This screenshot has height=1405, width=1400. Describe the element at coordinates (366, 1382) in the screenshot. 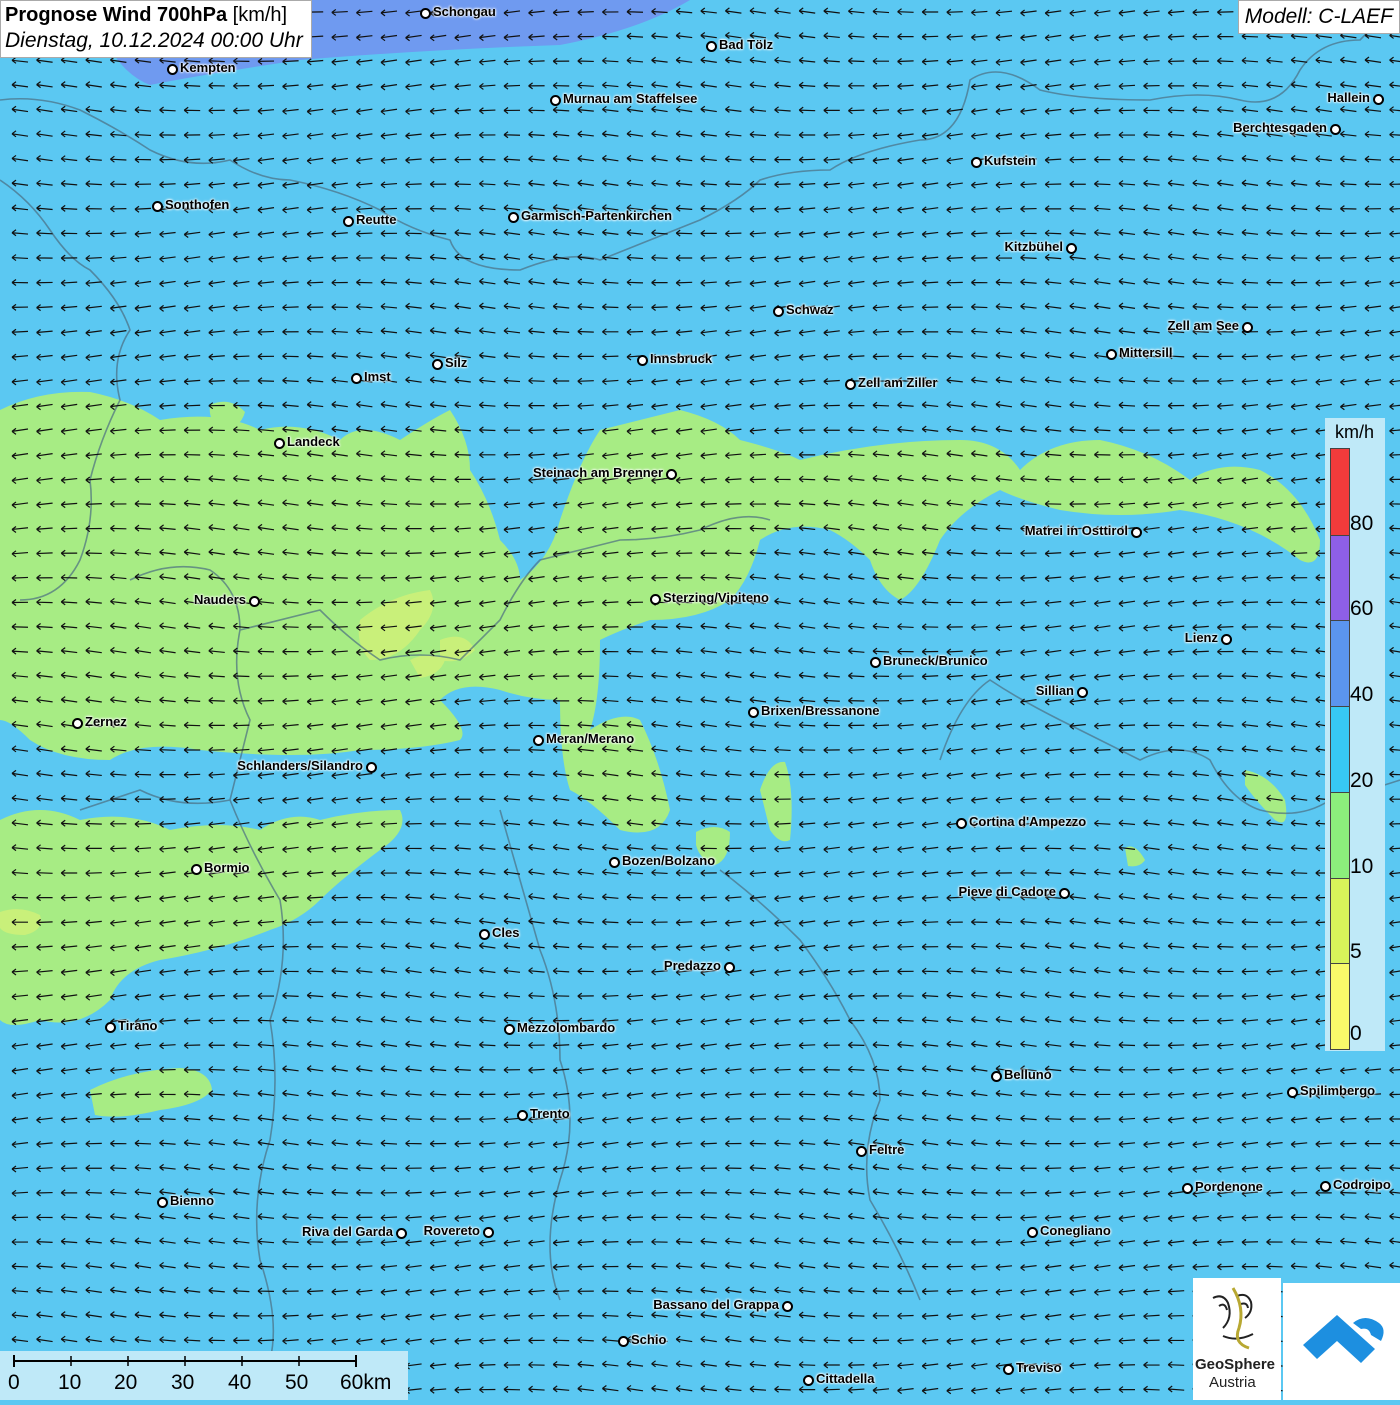

I see `scale-label: 60km` at that location.